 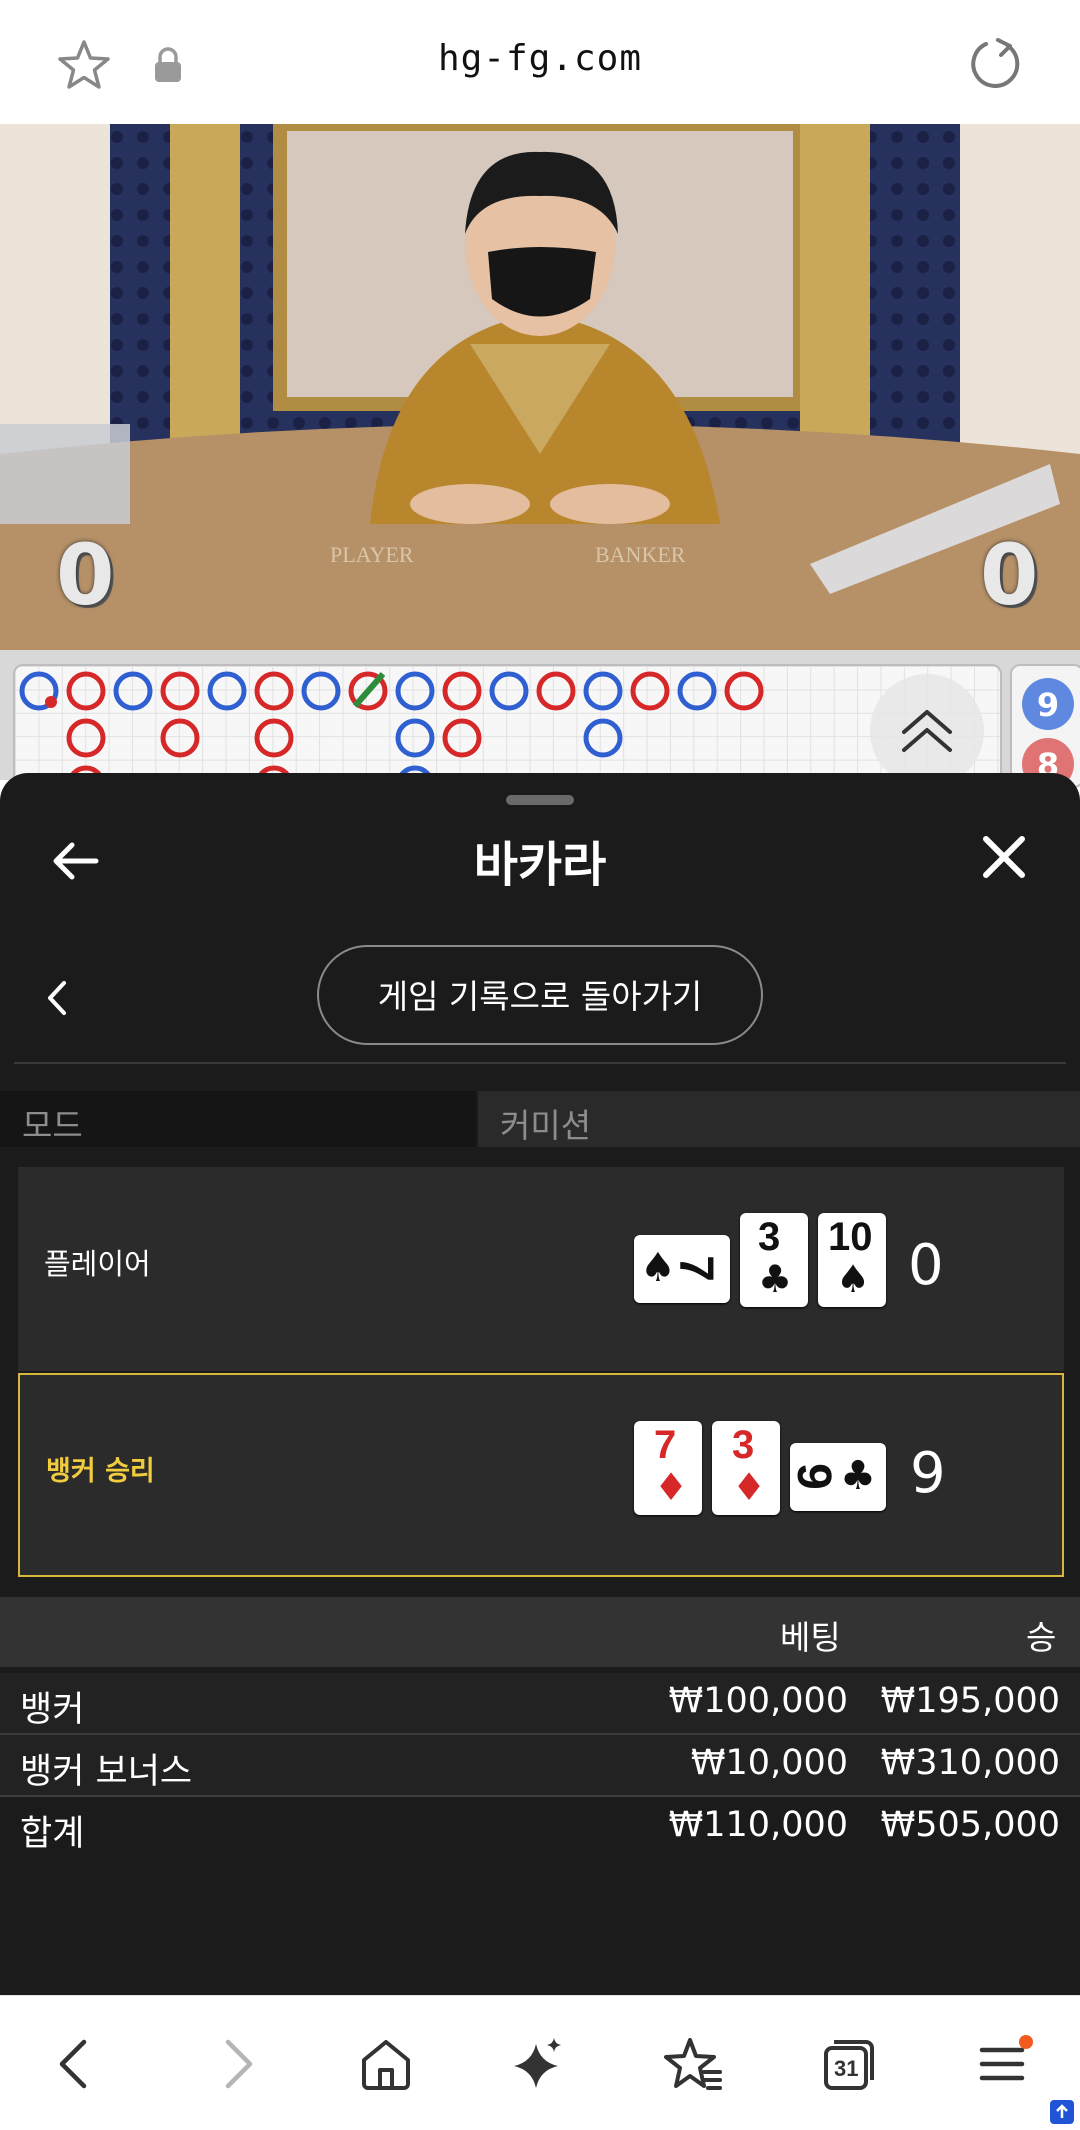 I want to click on player-card-3: 10 ♠, so click(x=852, y=1260).